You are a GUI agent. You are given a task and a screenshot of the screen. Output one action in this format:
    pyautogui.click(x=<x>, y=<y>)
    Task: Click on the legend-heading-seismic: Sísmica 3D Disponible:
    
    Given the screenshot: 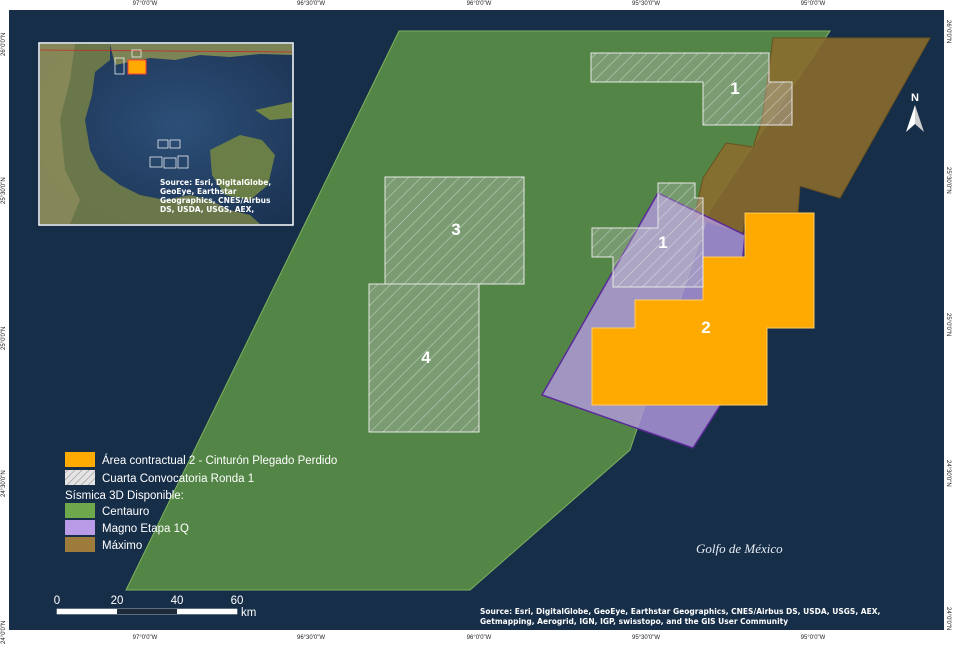 What is the action you would take?
    pyautogui.click(x=124, y=496)
    